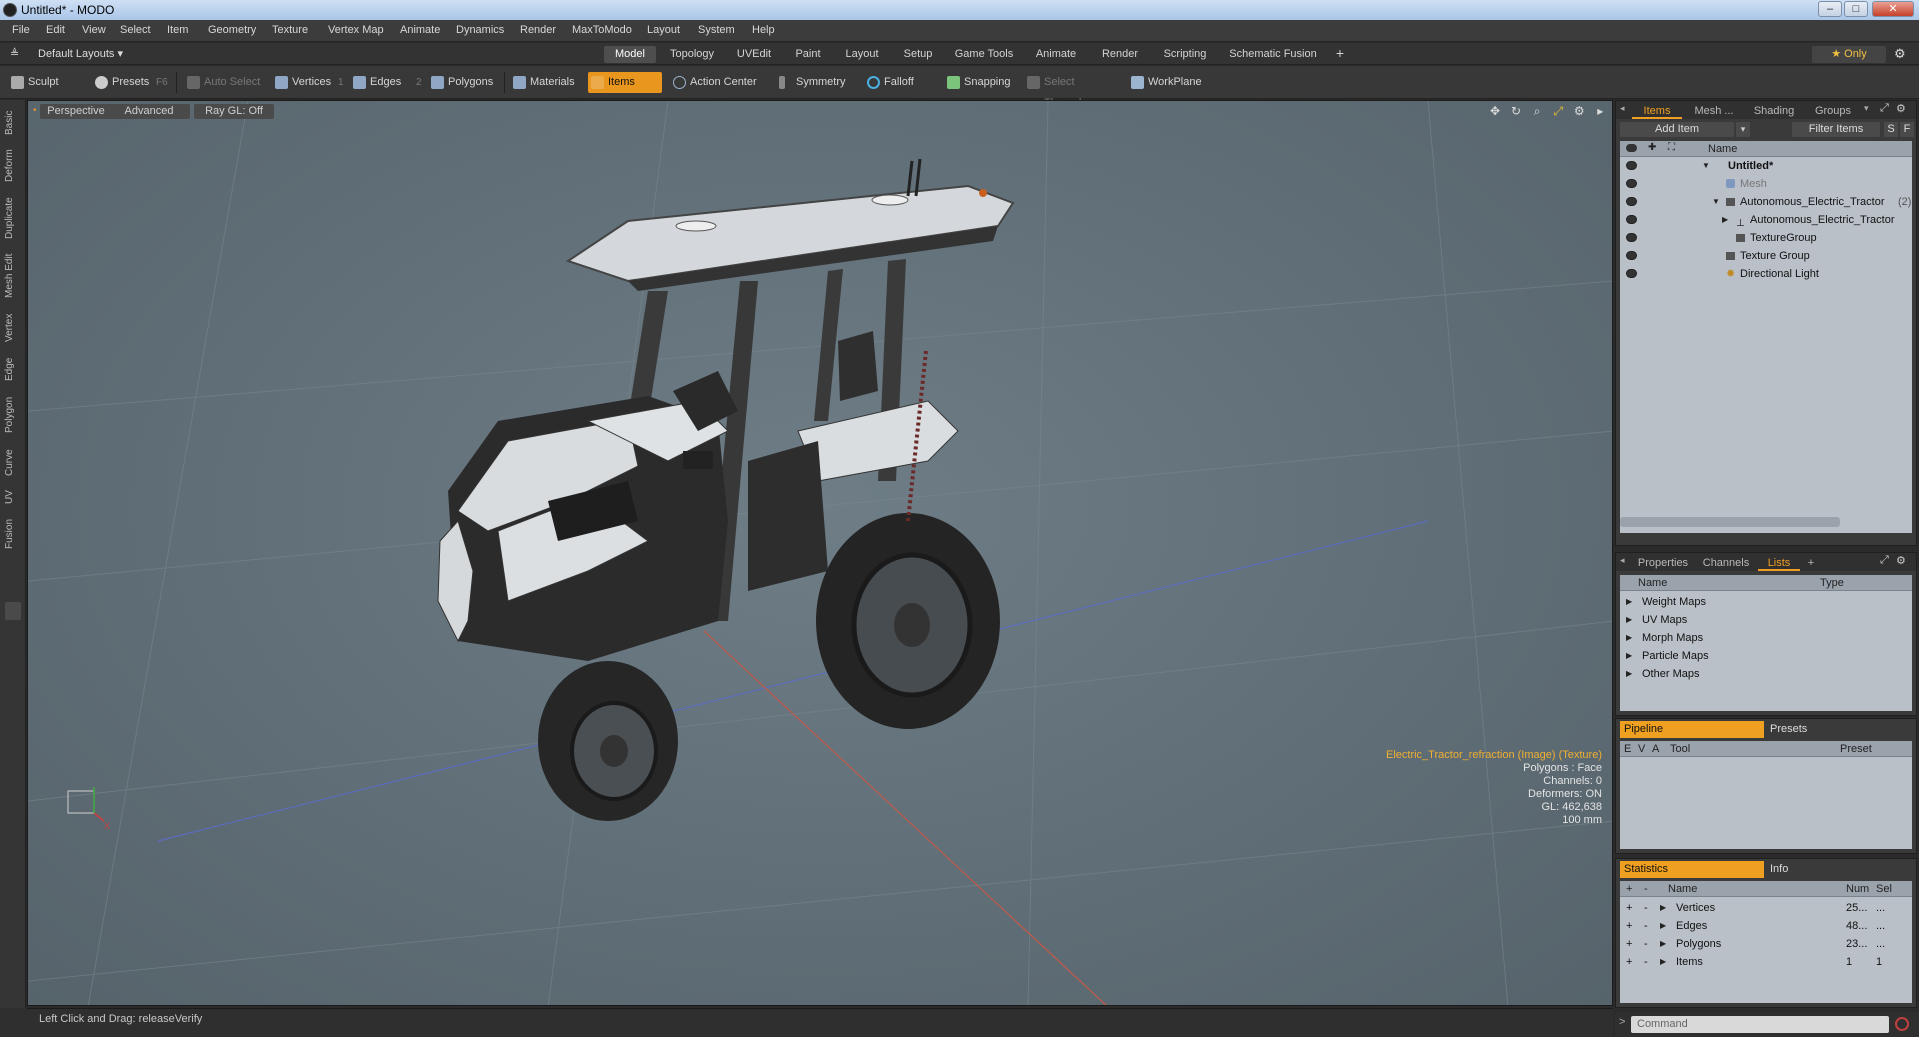 Image resolution: width=1919 pixels, height=1037 pixels. I want to click on presets-button: Presets, so click(123, 82).